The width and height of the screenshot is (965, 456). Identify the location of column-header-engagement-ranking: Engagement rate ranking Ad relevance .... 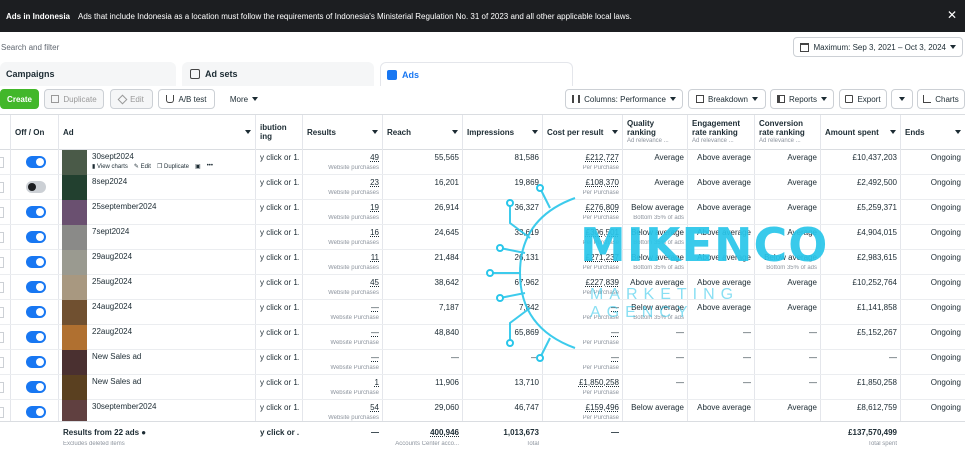
(721, 132).